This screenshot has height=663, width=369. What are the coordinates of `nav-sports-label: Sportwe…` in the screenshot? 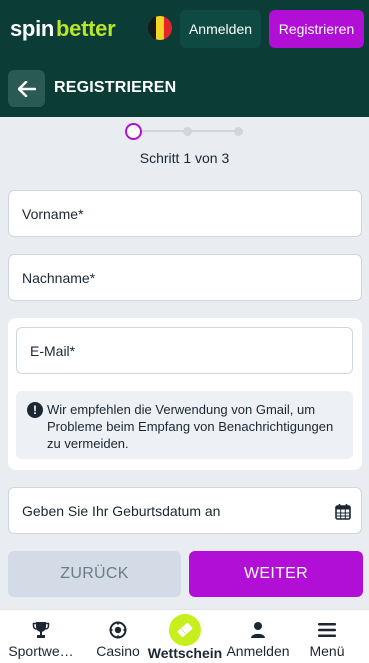 It's located at (41, 651).